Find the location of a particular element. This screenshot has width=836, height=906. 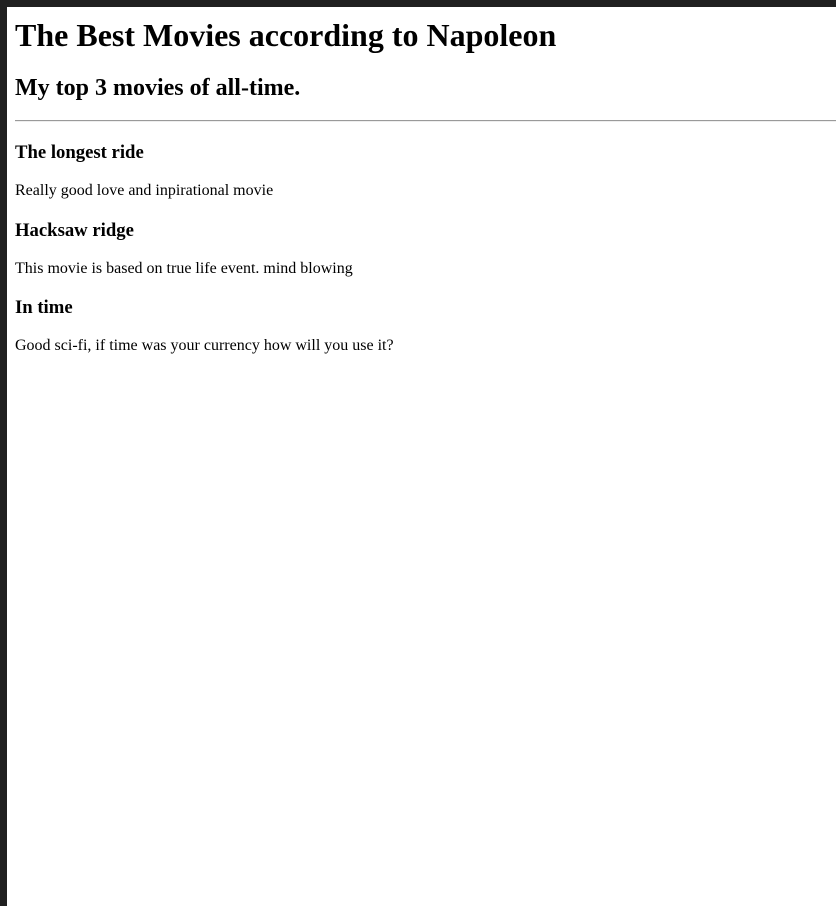

movie-description: Really good love and inpirational movie is located at coordinates (144, 190).